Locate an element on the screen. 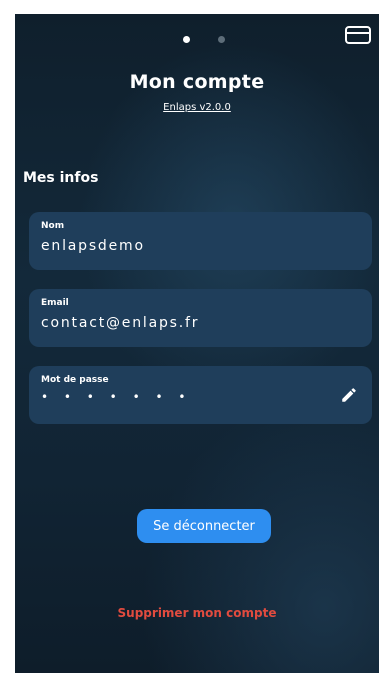 The width and height of the screenshot is (382, 673). page-dot-inactive is located at coordinates (221, 39).